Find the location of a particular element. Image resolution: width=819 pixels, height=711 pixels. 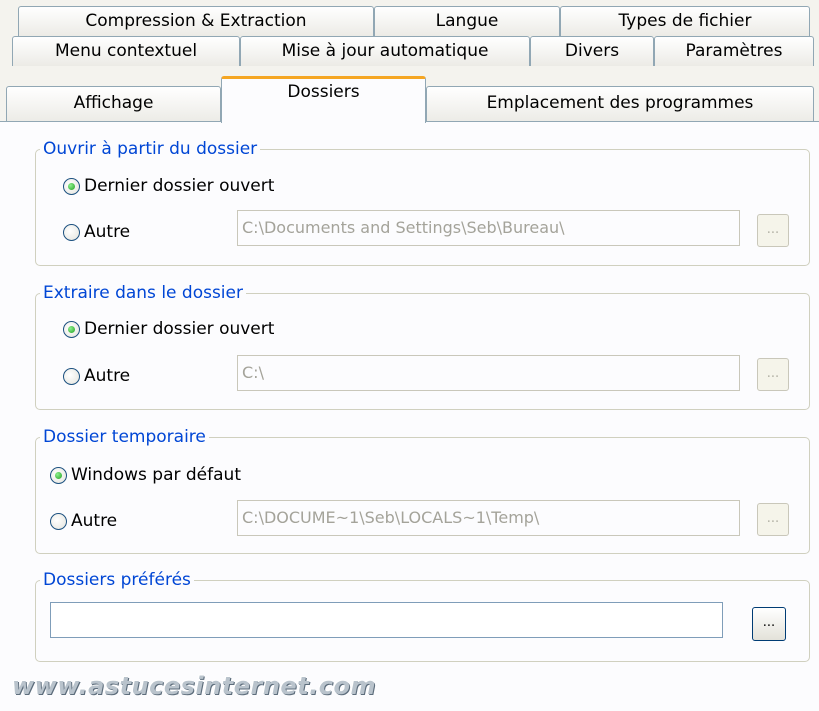

open-last-folder-radio: Dernier dossier ouvert is located at coordinates (168, 186).